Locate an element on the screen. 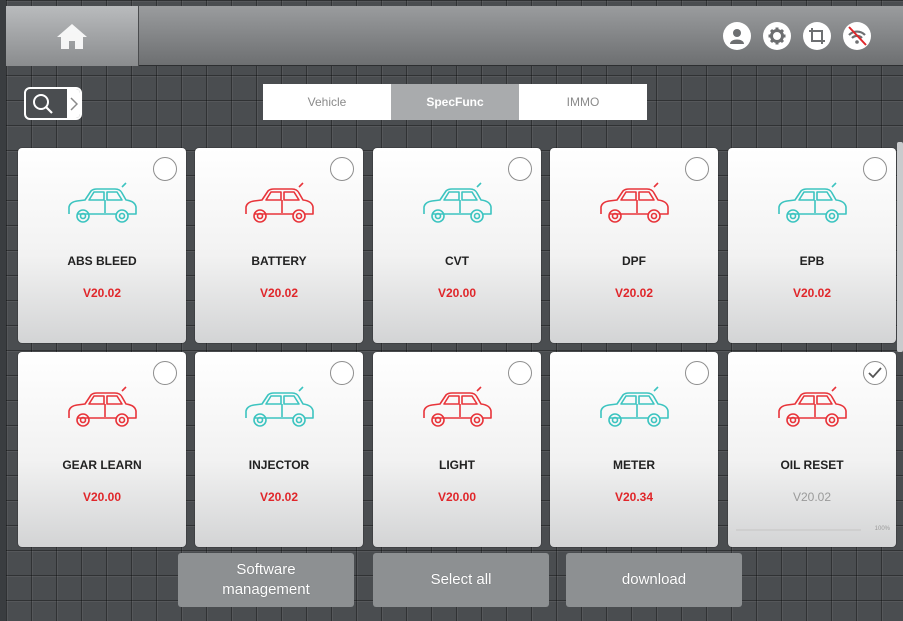 The width and height of the screenshot is (903, 621). download-button: download is located at coordinates (654, 580).